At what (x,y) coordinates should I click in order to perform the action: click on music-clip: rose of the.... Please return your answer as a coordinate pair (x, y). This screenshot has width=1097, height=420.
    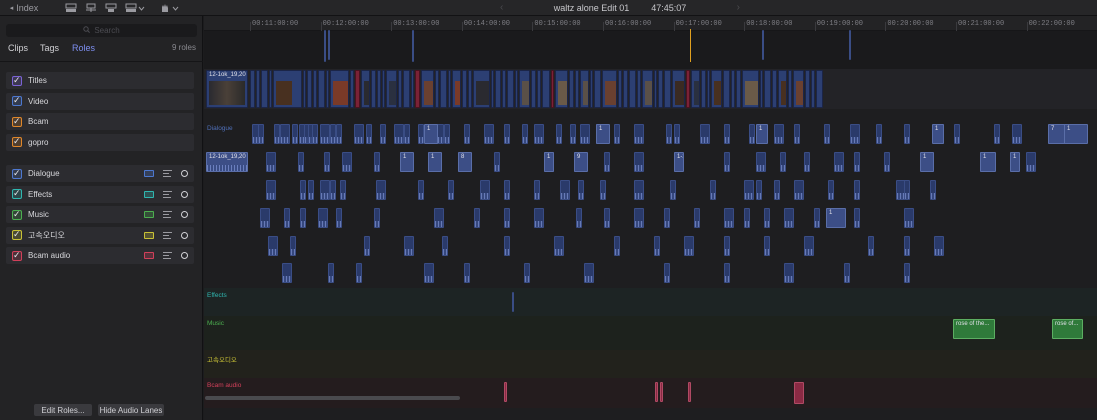
    Looking at the image, I should click on (974, 329).